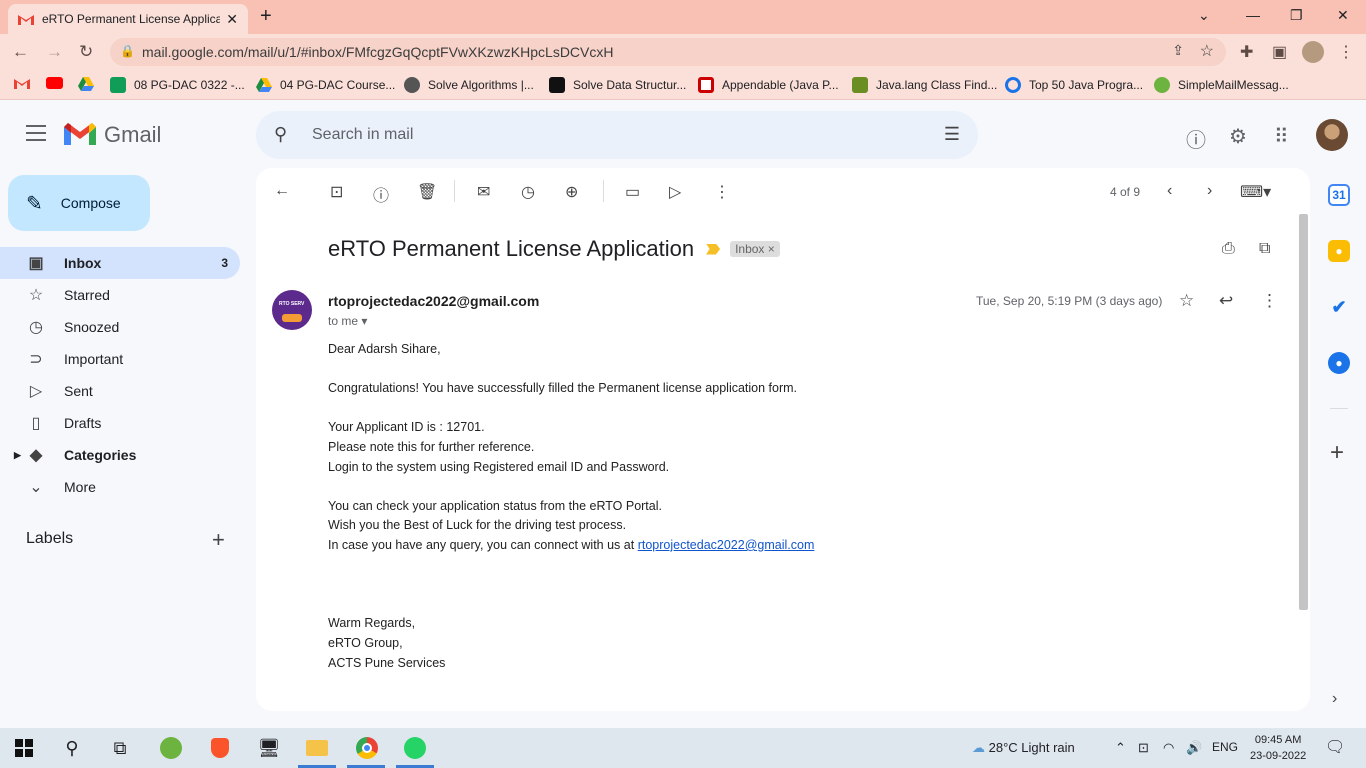  I want to click on gmail-bookmark-icon, so click(22, 83).